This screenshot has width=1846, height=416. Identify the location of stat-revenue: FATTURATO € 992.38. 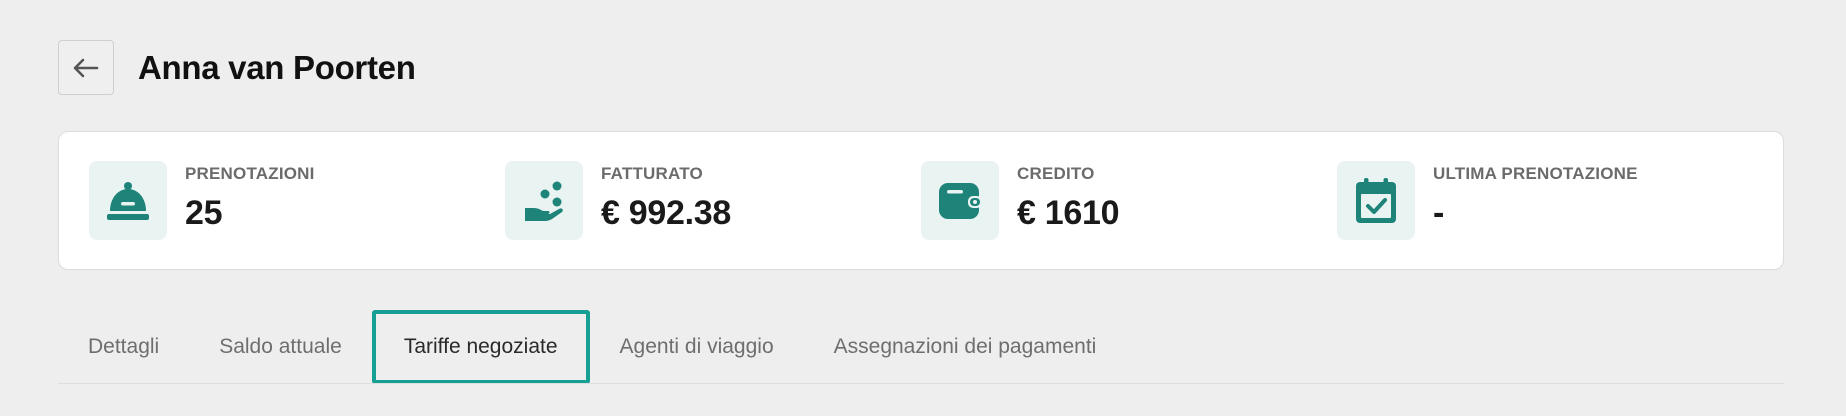
(713, 200).